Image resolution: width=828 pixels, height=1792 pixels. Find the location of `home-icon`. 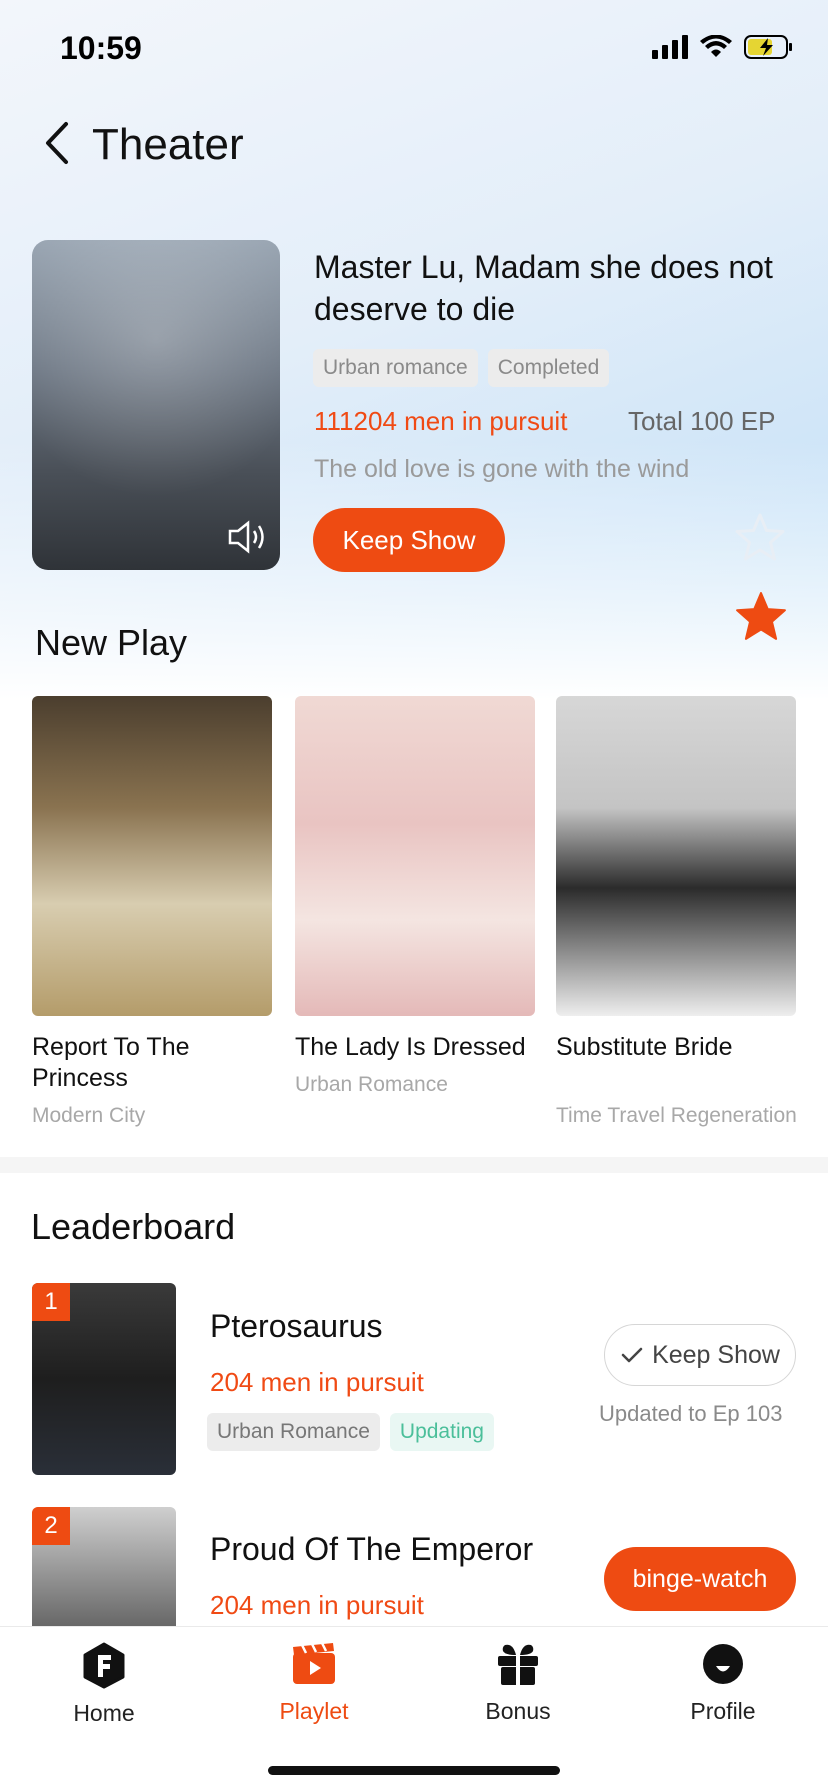

home-icon is located at coordinates (104, 1665).